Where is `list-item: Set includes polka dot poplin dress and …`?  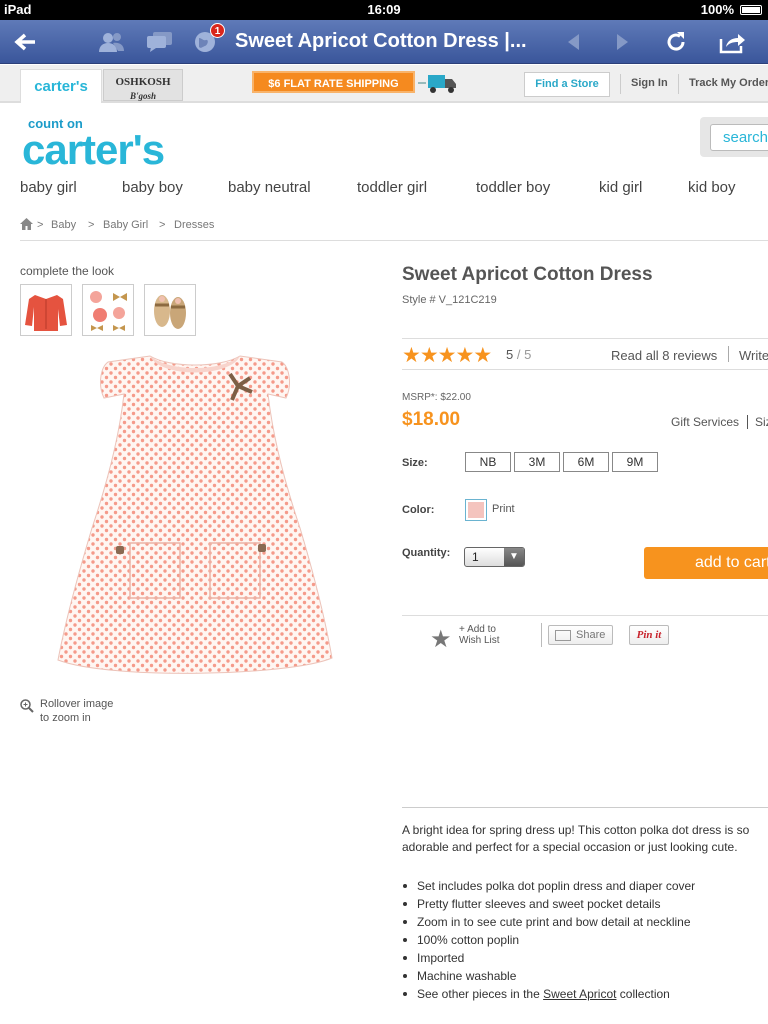
list-item: Set includes polka dot poplin dress and … is located at coordinates (585, 886).